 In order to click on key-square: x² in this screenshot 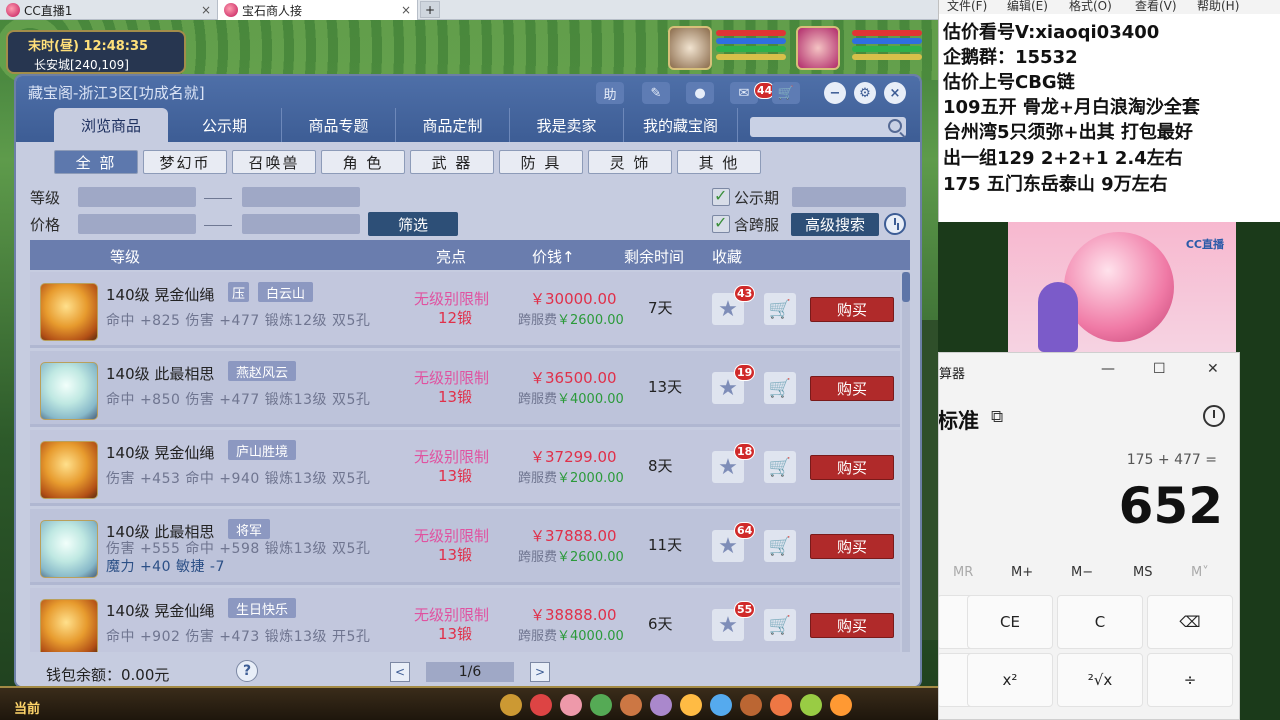, I will do `click(1010, 680)`.